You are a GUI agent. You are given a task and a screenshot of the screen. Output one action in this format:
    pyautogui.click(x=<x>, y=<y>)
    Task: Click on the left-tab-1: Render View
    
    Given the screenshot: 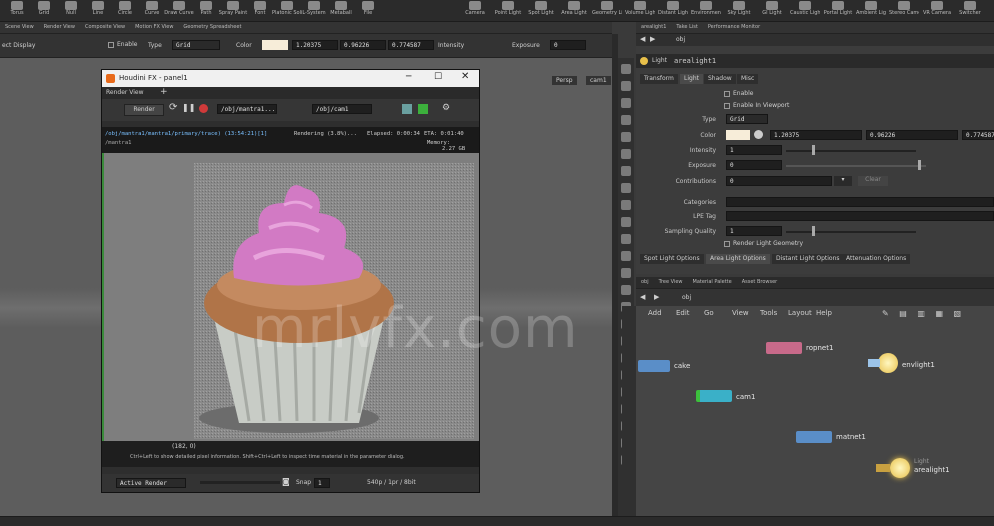 What is the action you would take?
    pyautogui.click(x=59, y=27)
    